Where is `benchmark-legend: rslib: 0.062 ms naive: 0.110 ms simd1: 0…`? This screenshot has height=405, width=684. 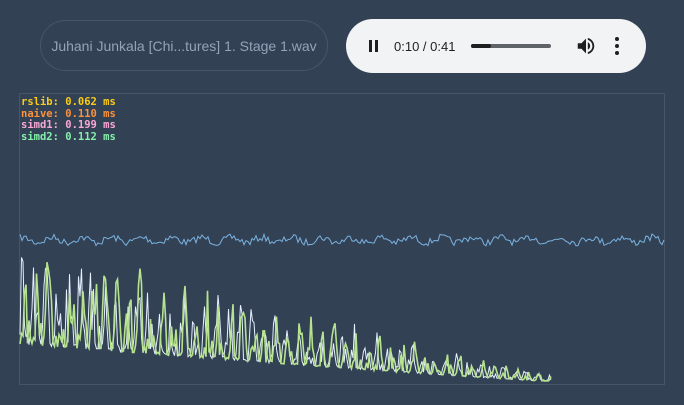
benchmark-legend: rslib: 0.062 ms naive: 0.110 ms simd1: 0… is located at coordinates (68, 119).